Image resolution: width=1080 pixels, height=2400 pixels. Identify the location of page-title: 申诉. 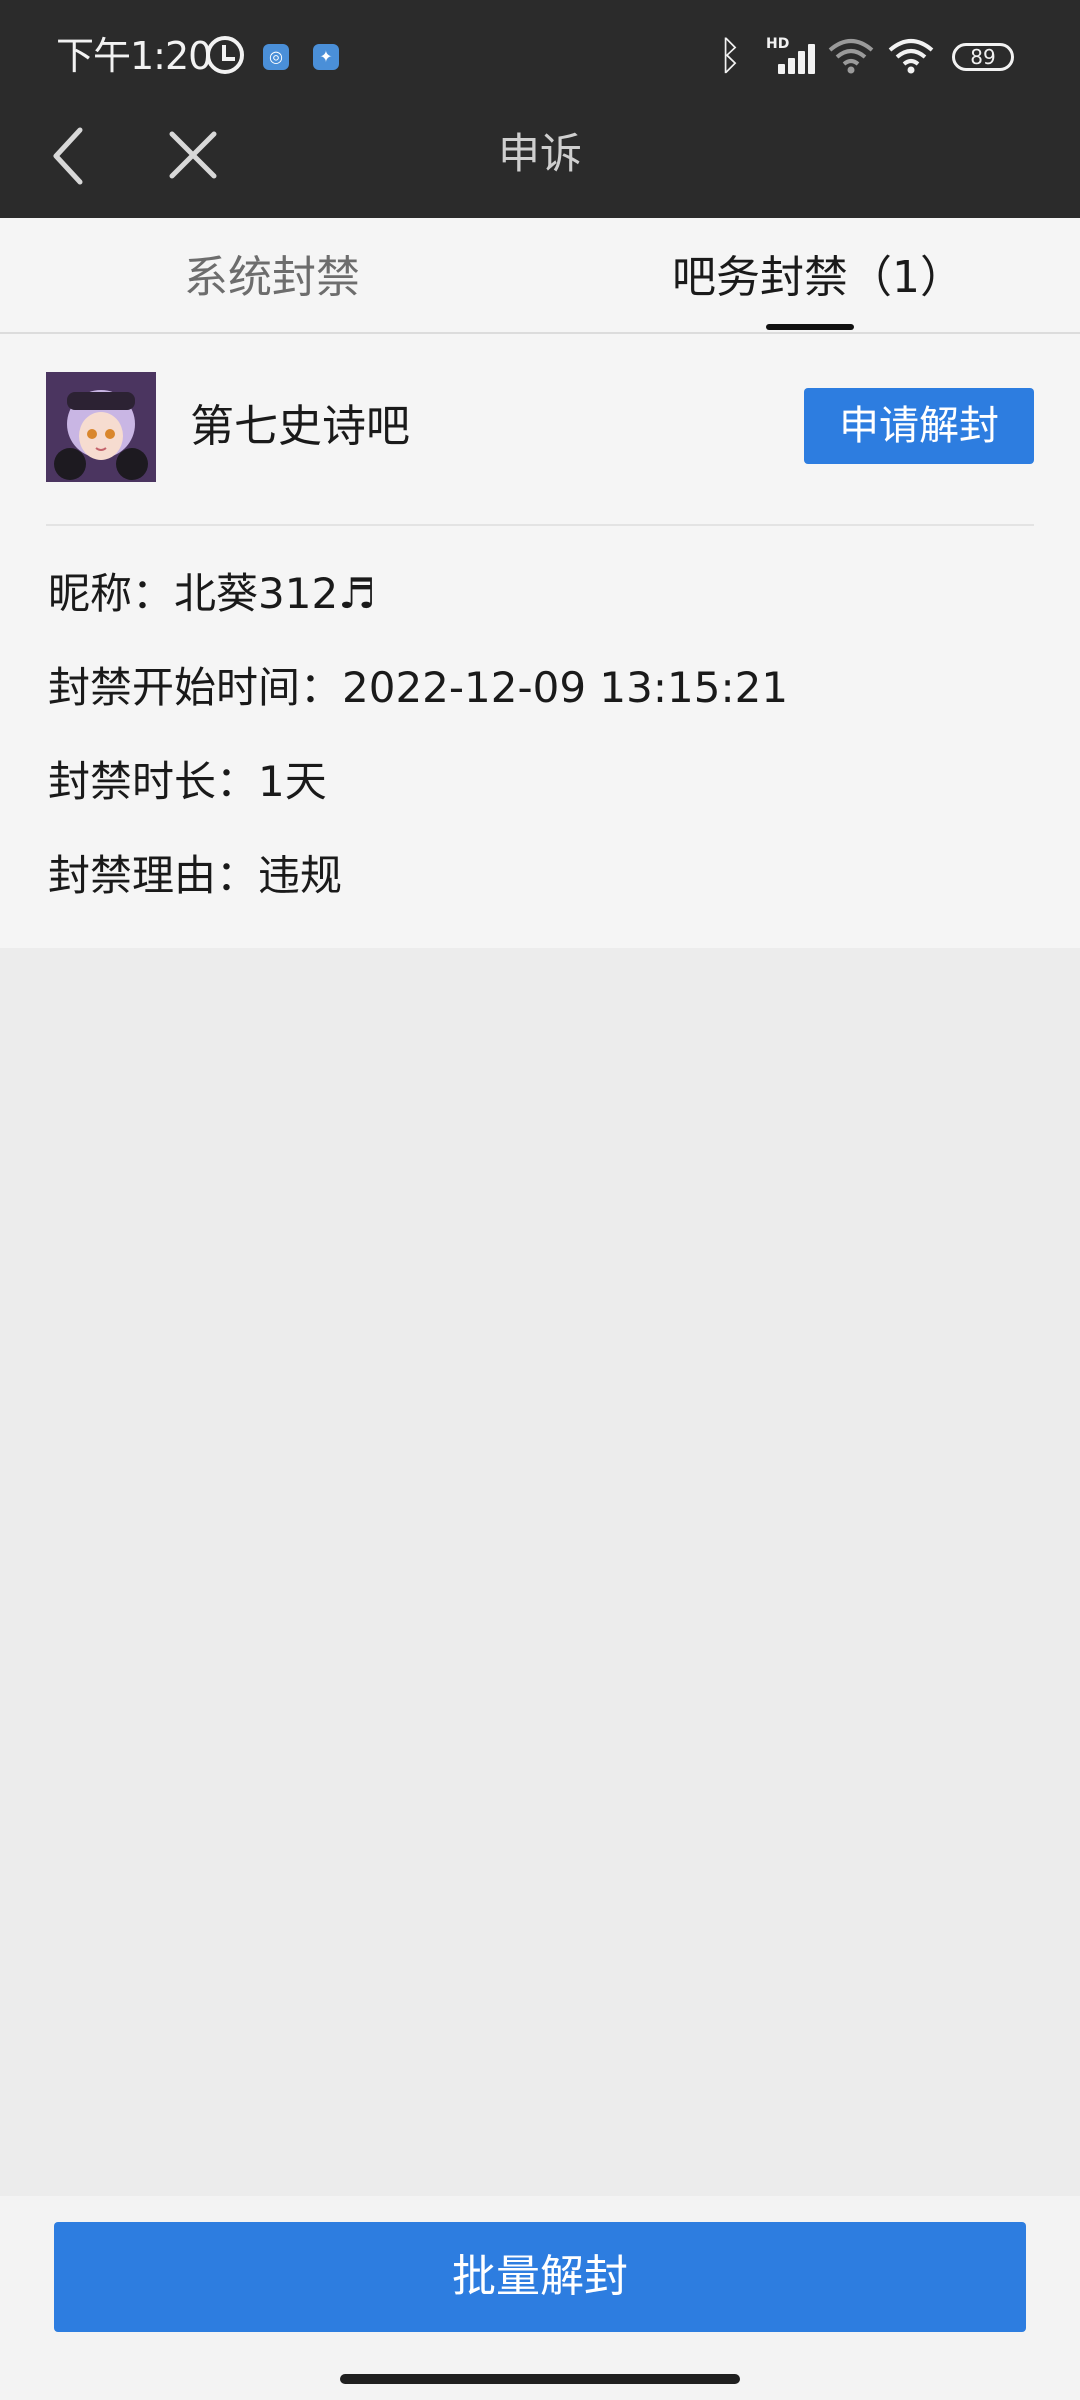
(539, 153).